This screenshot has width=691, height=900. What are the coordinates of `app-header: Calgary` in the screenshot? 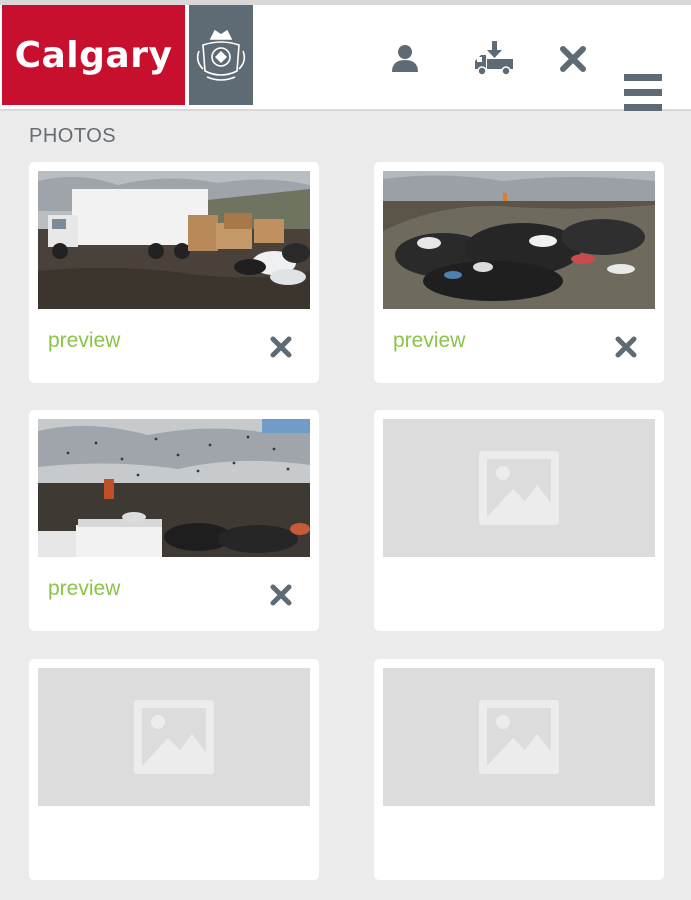 It's located at (345, 58).